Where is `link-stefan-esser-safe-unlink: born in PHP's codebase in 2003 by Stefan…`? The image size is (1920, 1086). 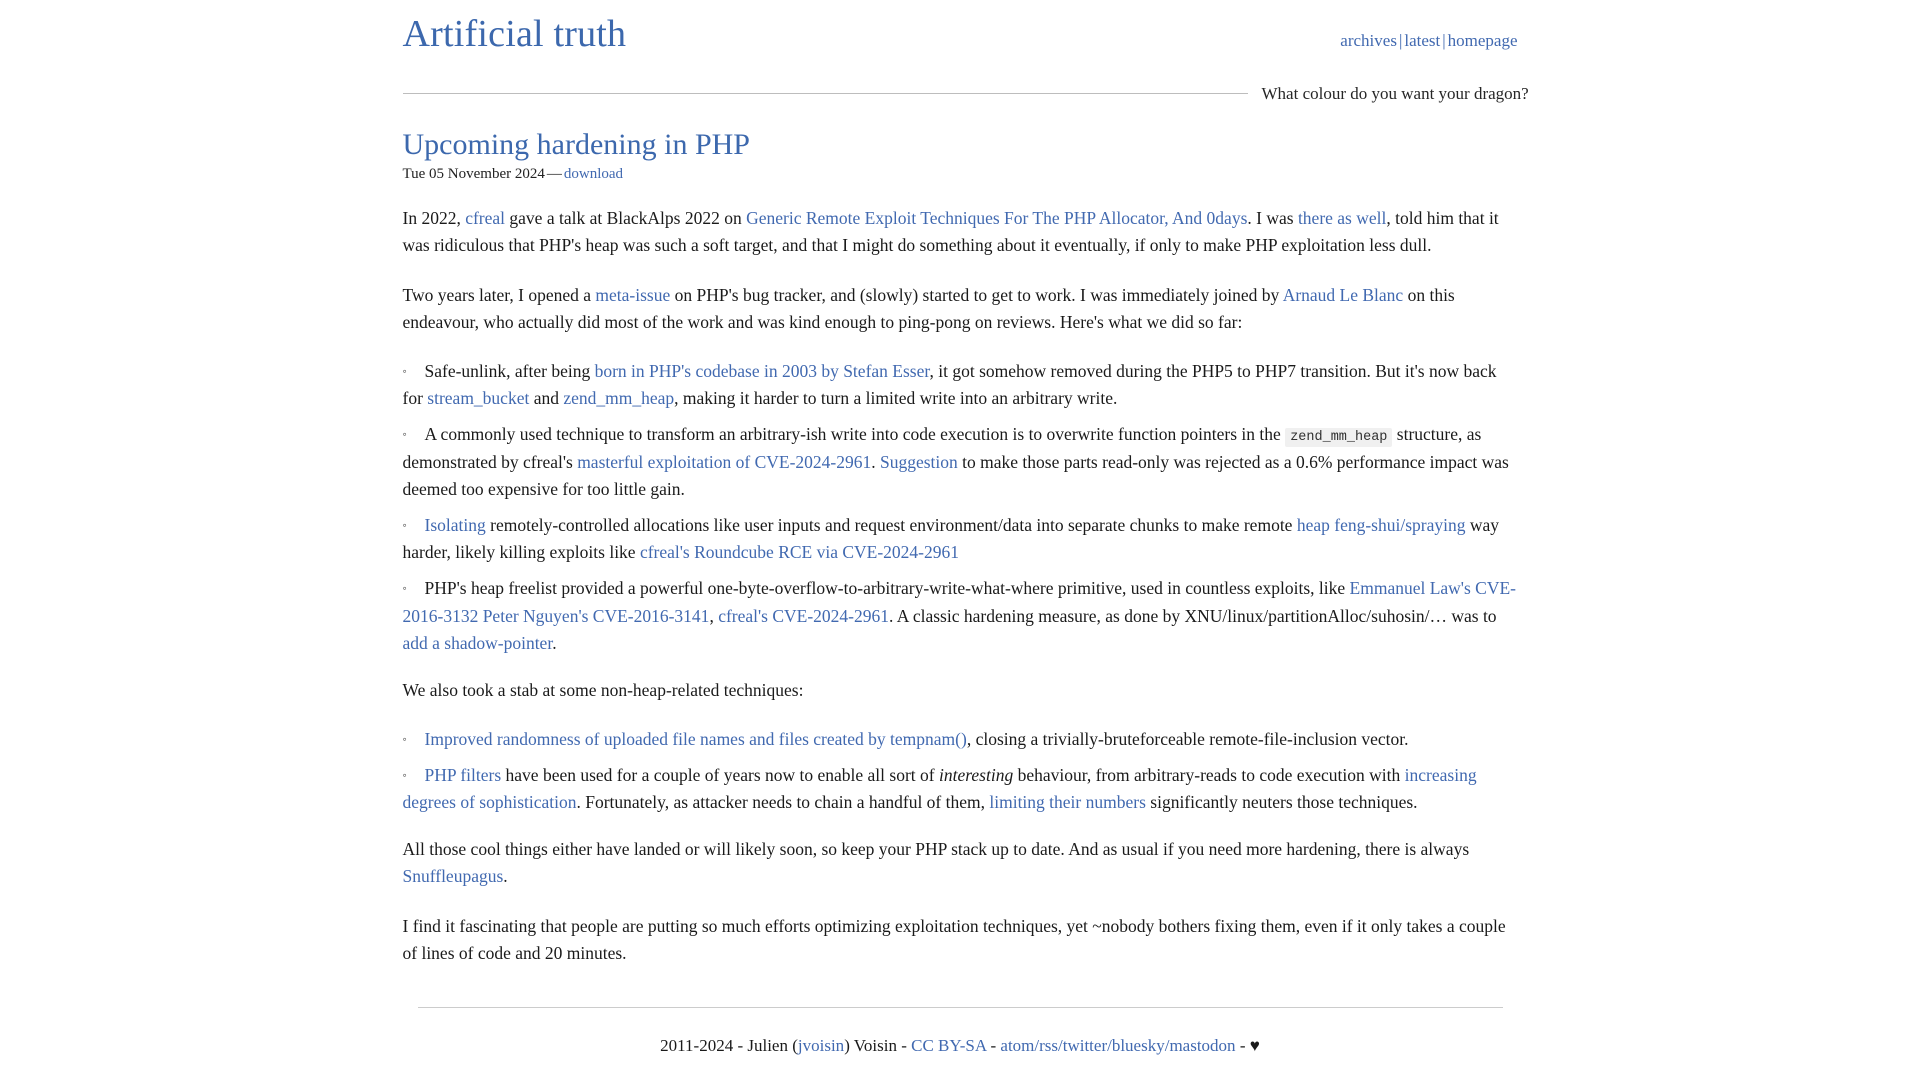 link-stefan-esser-safe-unlink: born in PHP's codebase in 2003 by Stefan… is located at coordinates (762, 371).